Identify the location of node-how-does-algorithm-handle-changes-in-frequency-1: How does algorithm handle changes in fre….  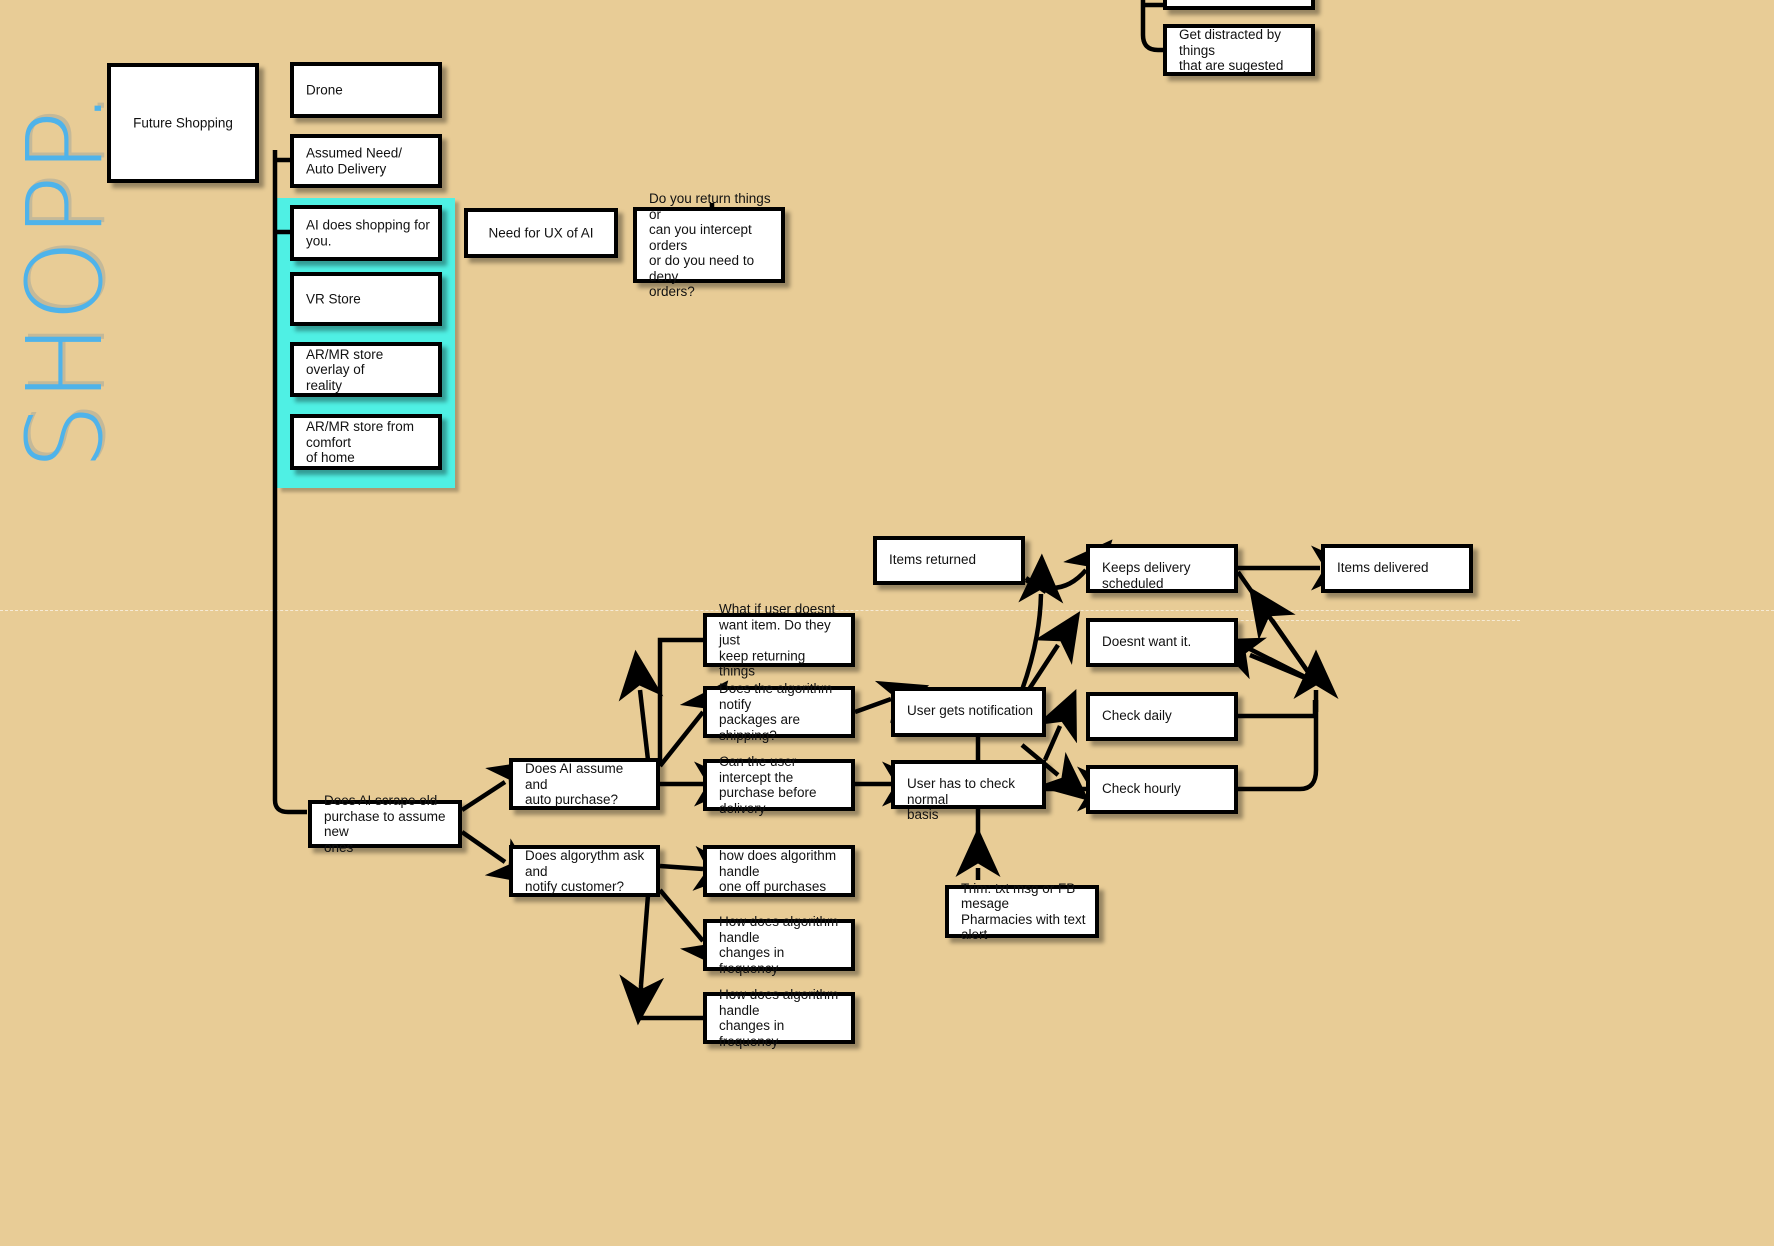
(779, 945).